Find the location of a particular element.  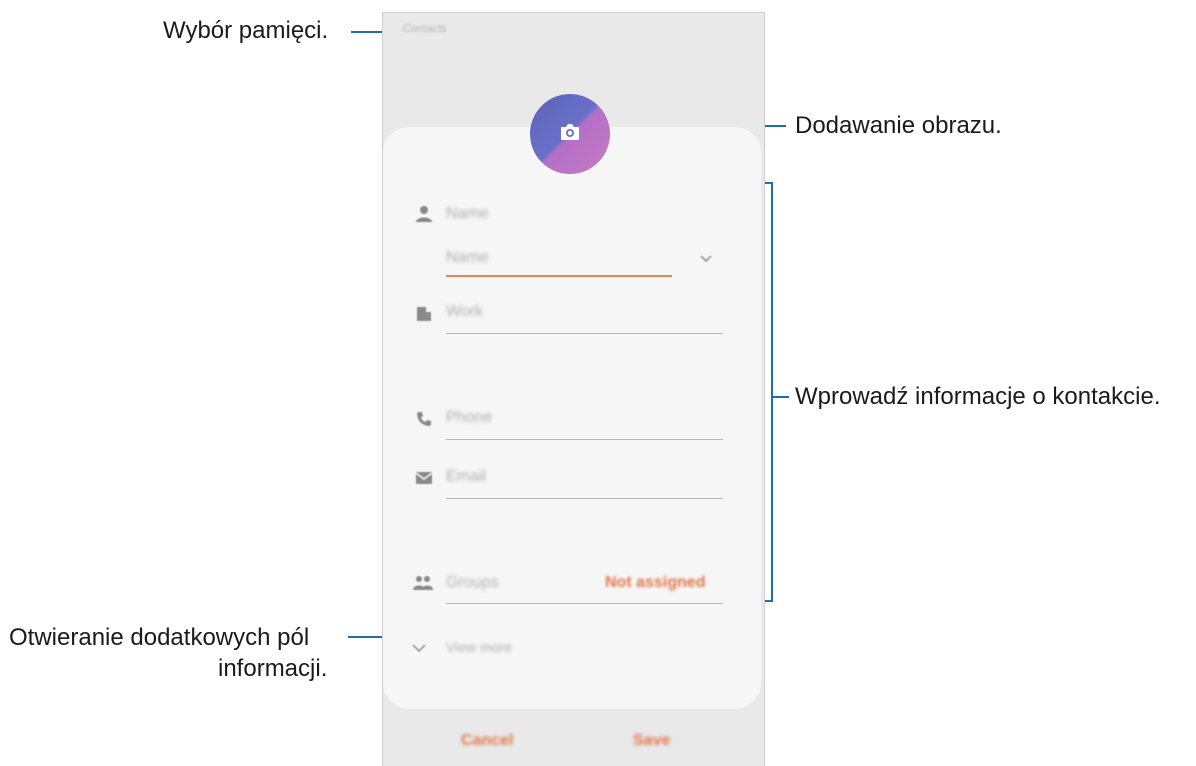

name-header: Name is located at coordinates (467, 213).